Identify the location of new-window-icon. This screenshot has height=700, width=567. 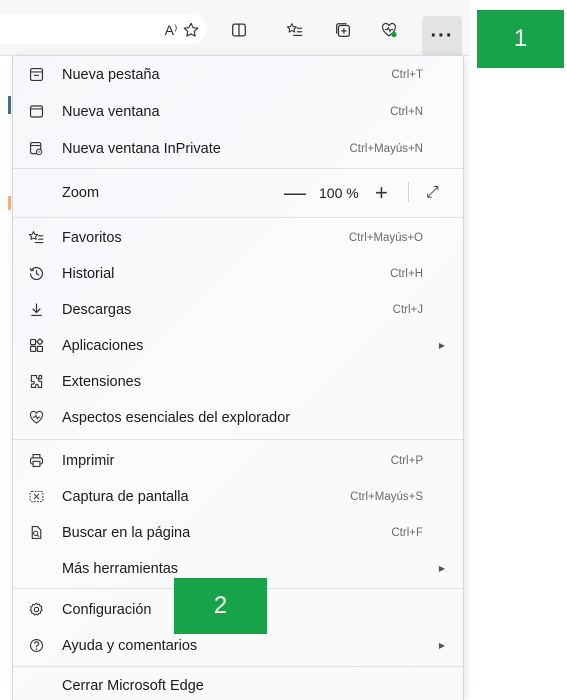
(36, 112).